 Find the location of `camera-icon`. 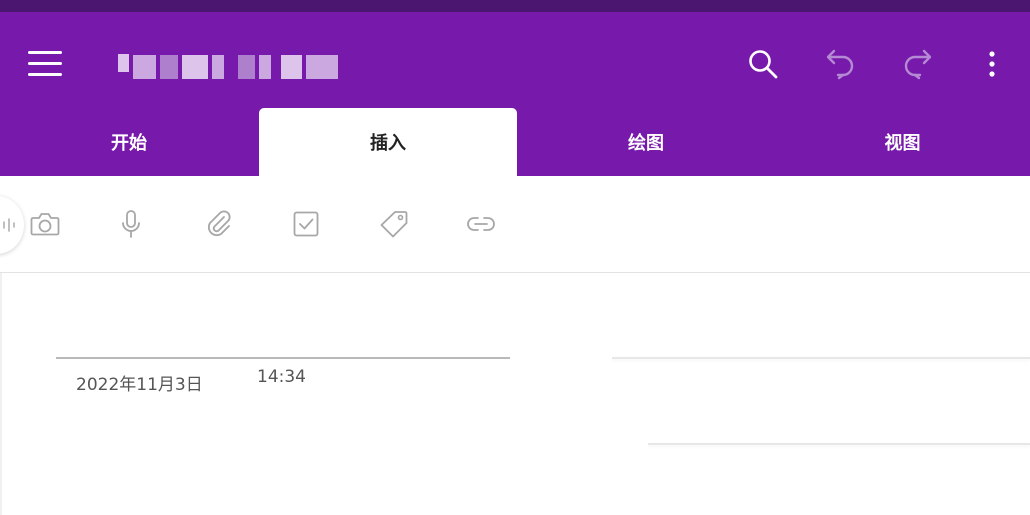

camera-icon is located at coordinates (45, 224).